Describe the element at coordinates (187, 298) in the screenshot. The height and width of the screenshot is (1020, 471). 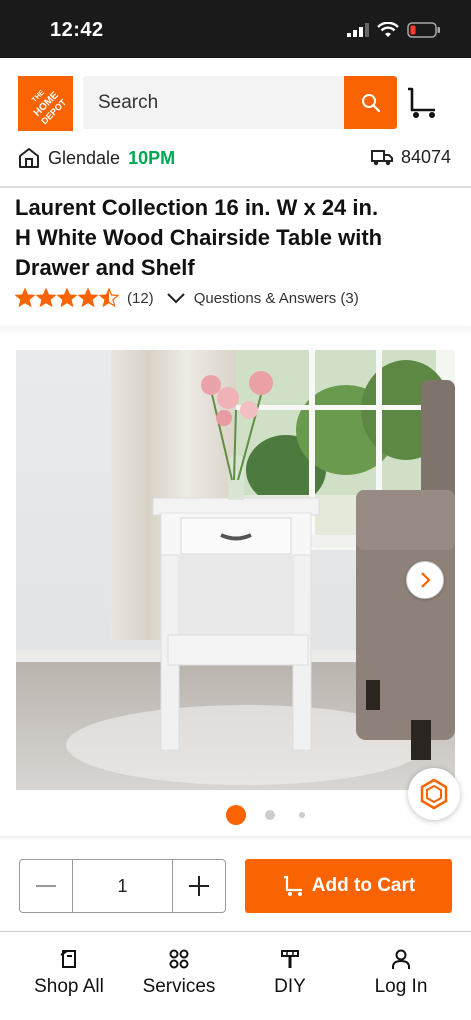
I see `rating-row: (12) Questions & Answers (3)` at that location.